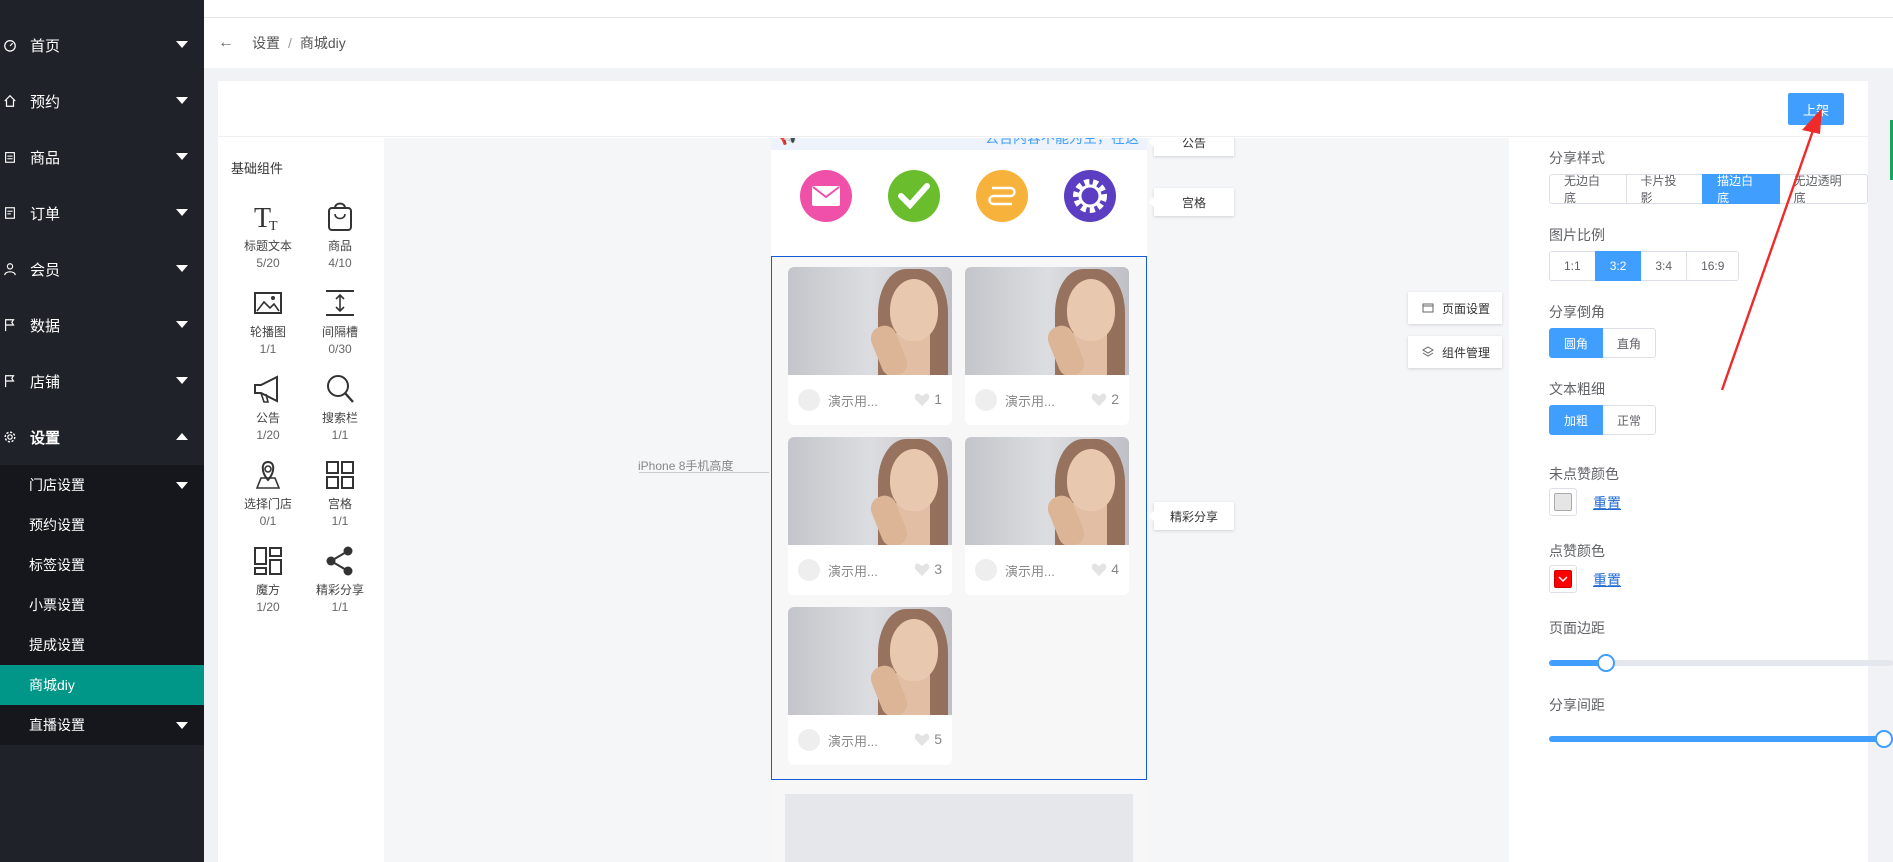 This screenshot has height=862, width=1893. Describe the element at coordinates (1664, 266) in the screenshot. I see `image-ratio-option: 3:4` at that location.